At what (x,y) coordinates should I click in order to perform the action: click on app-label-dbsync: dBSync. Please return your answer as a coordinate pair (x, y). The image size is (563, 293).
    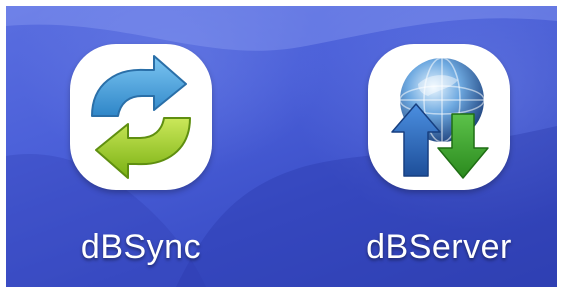
    Looking at the image, I should click on (141, 247).